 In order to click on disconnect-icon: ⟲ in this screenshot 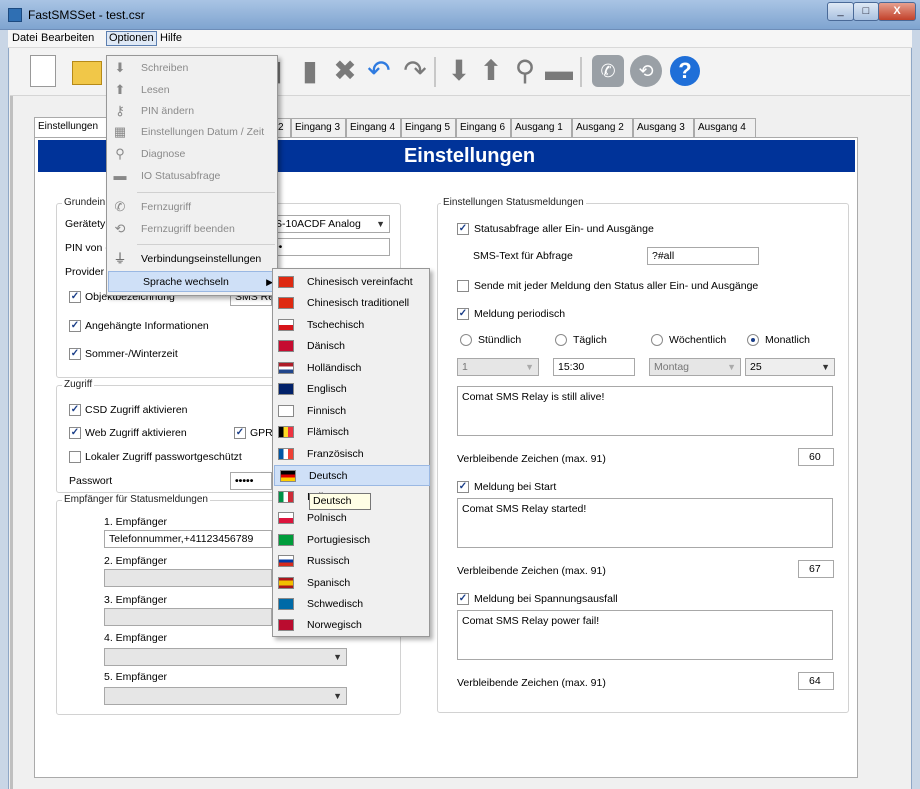, I will do `click(646, 71)`.